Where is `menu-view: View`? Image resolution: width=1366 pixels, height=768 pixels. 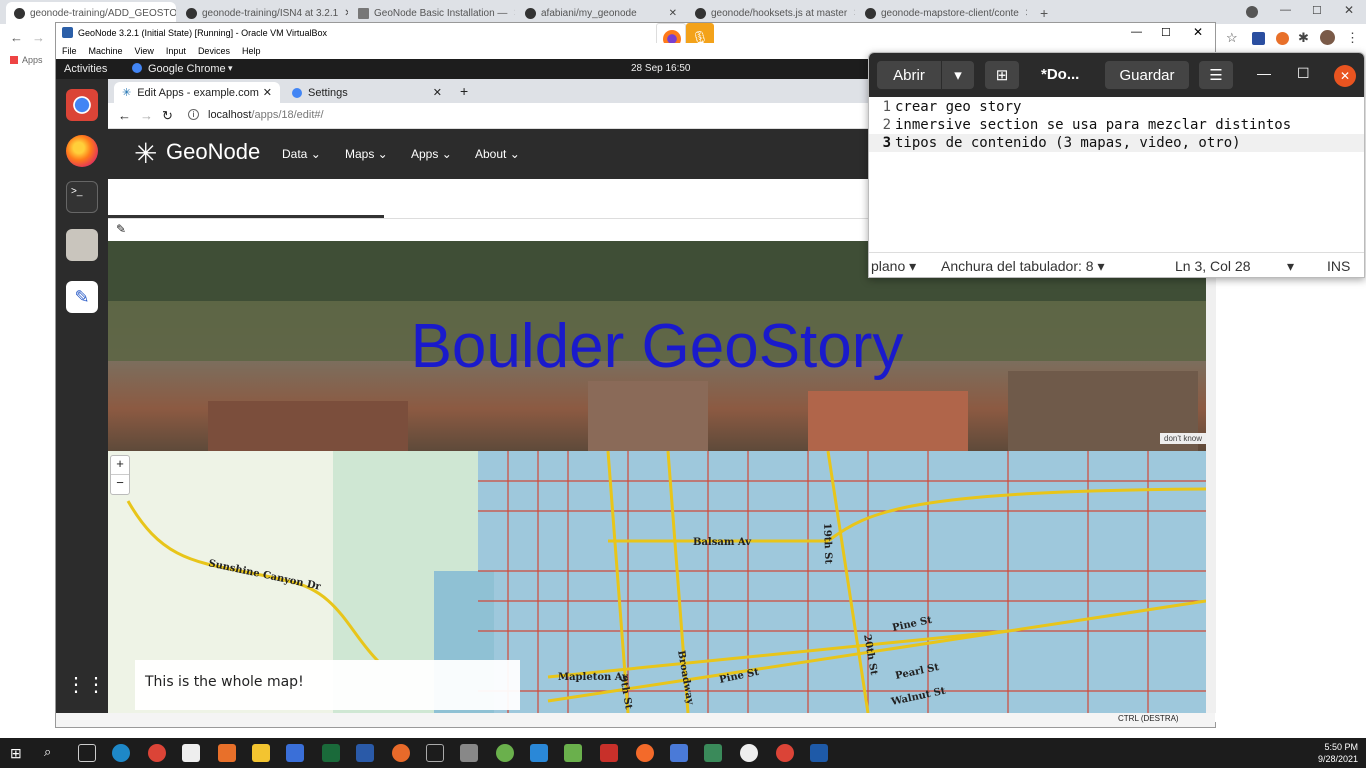
menu-view: View is located at coordinates (144, 51).